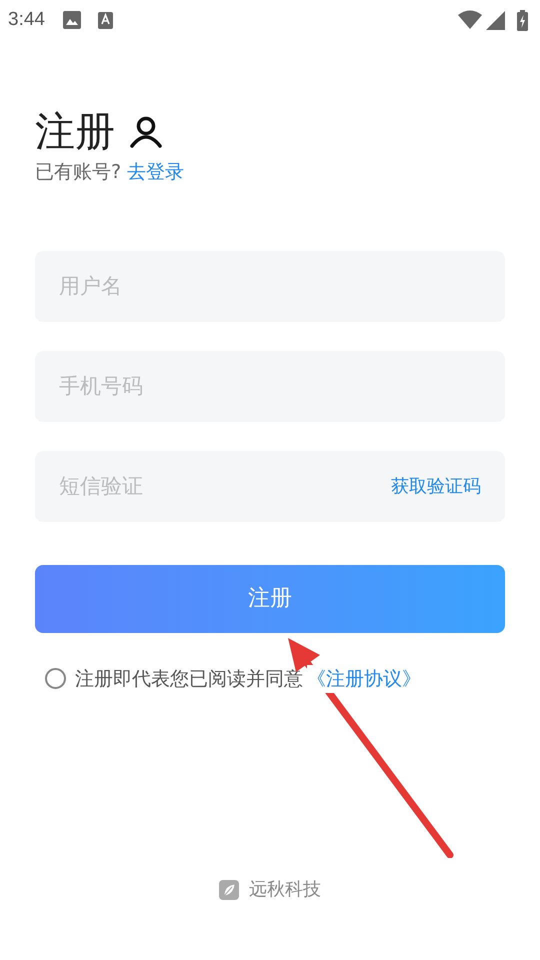  What do you see at coordinates (71, 20) in the screenshot?
I see `image-icon` at bounding box center [71, 20].